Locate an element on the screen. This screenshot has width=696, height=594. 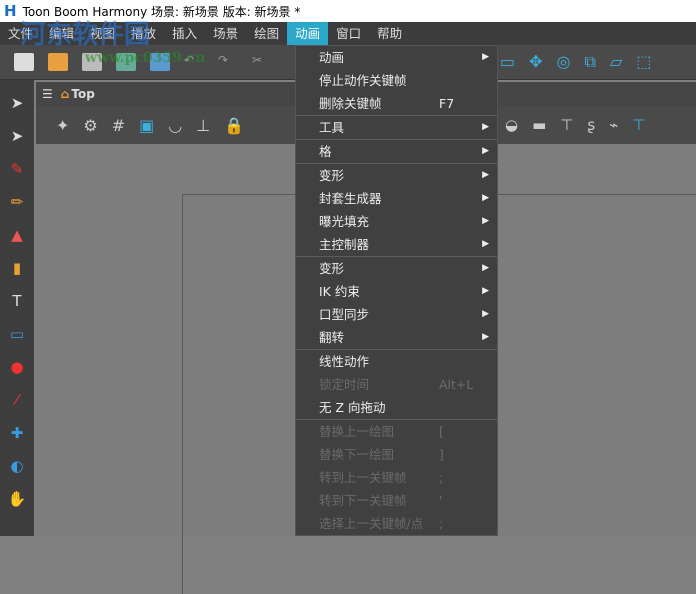
menu-item-label: 线性动作 is located at coordinates (344, 361).